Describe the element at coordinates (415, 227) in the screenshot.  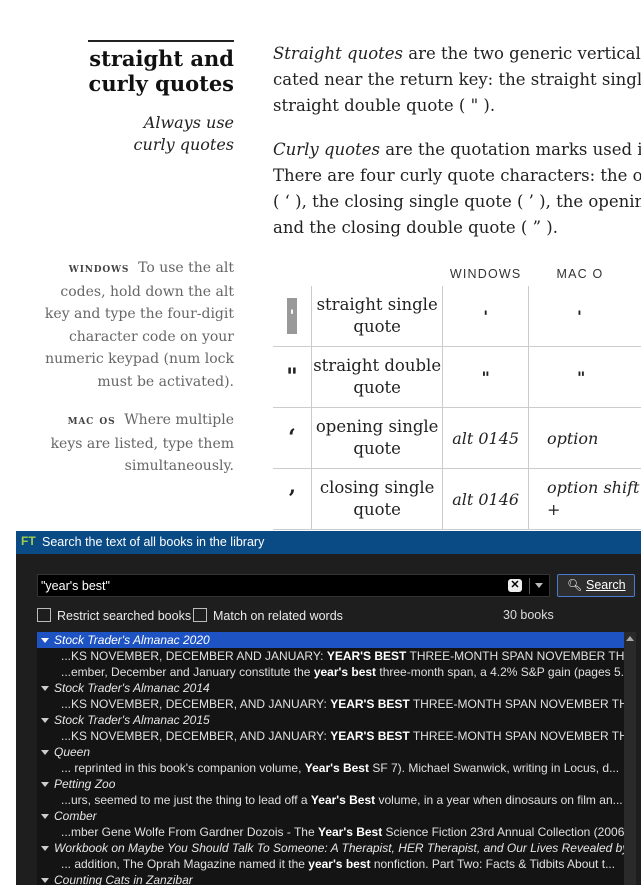
I see `para-line: and the closing double quote ( ” ).` at that location.